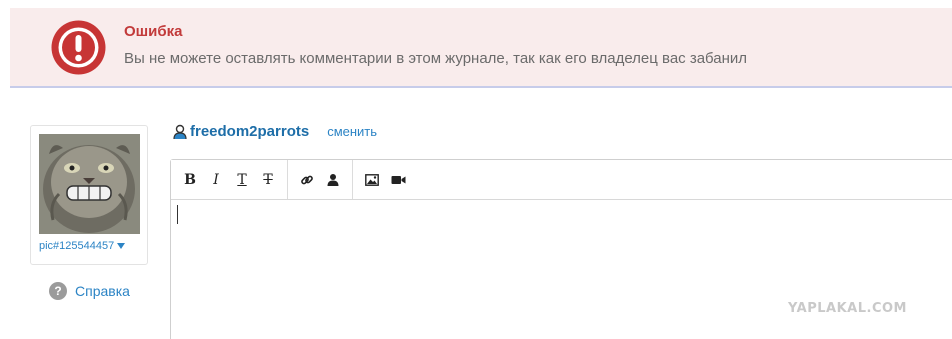 The image size is (952, 339). I want to click on underline-button: T, so click(242, 180).